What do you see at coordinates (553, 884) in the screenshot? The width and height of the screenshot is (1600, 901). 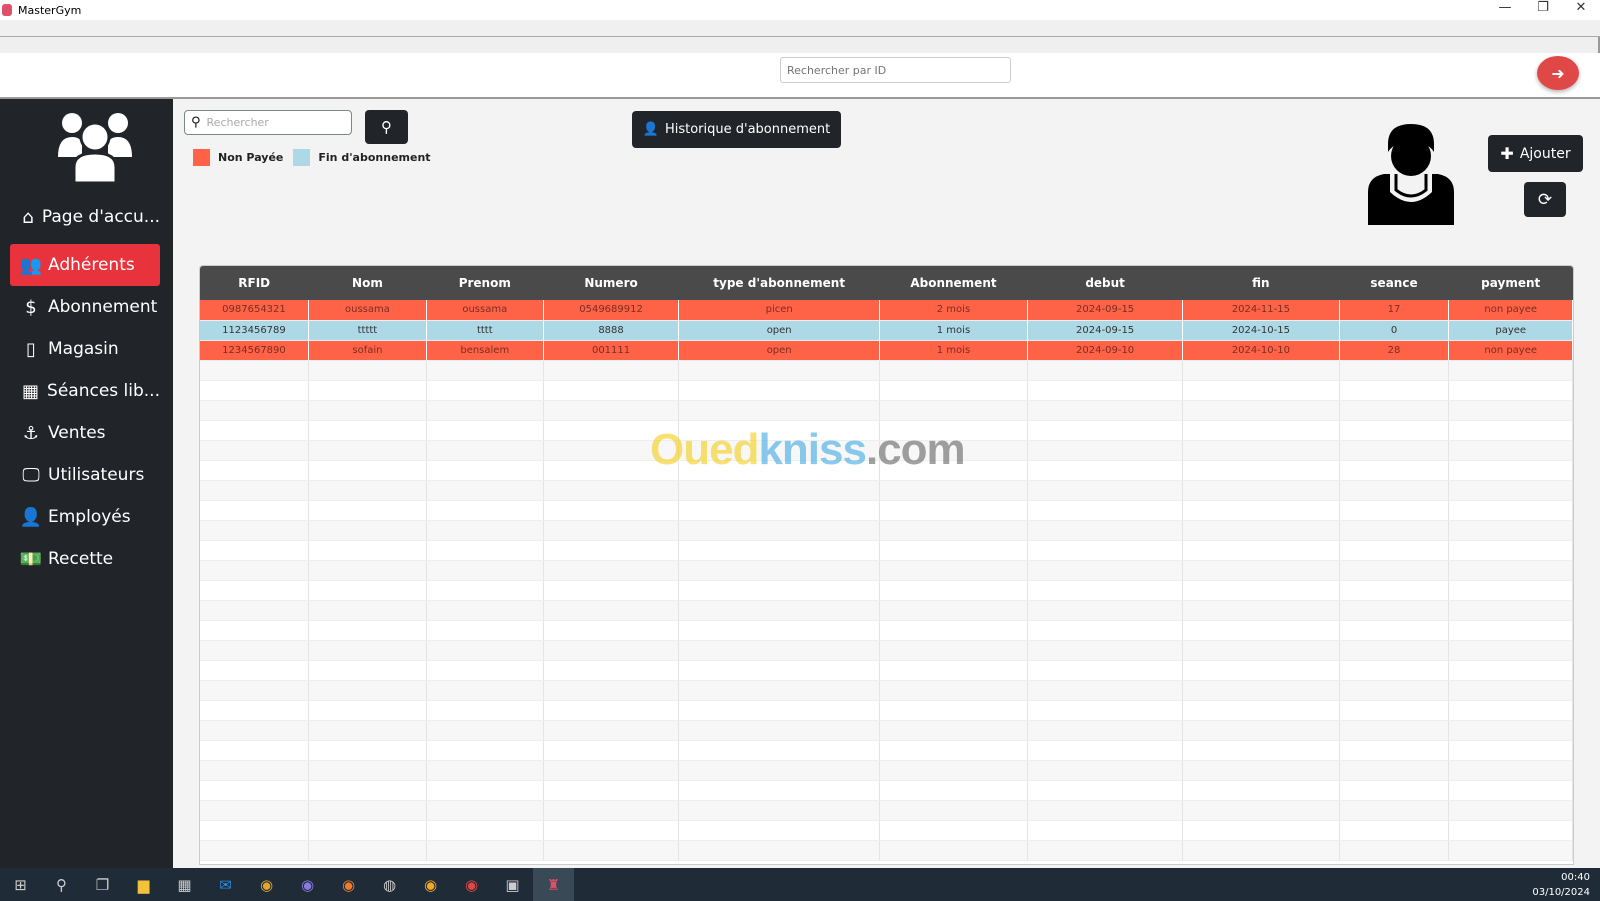 I see `mastergym-taskbar-icon: ♜` at bounding box center [553, 884].